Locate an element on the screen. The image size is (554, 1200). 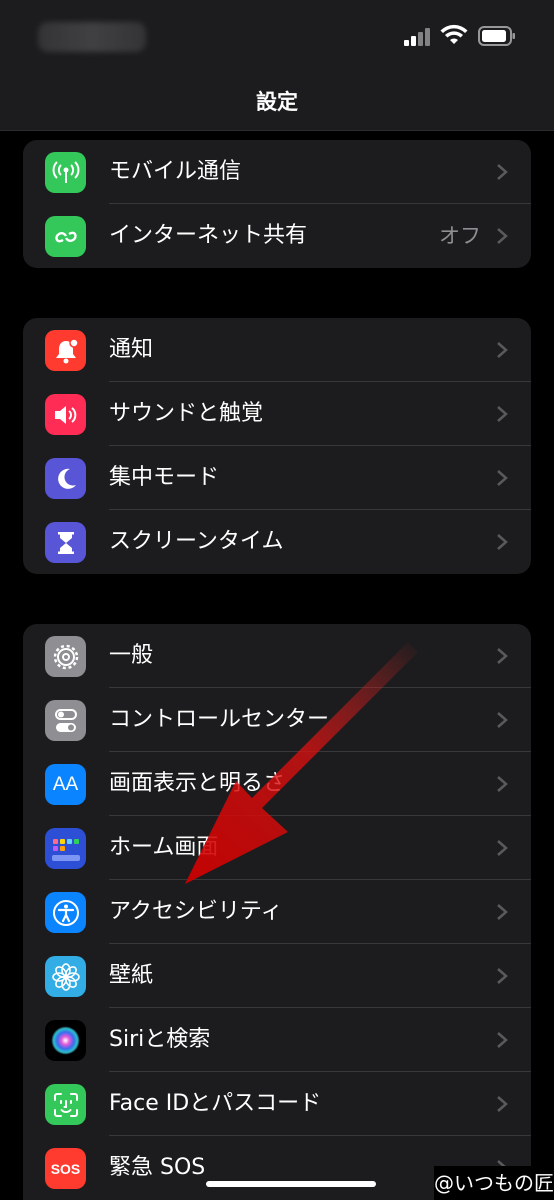
text-size-icon: AA is located at coordinates (65, 784).